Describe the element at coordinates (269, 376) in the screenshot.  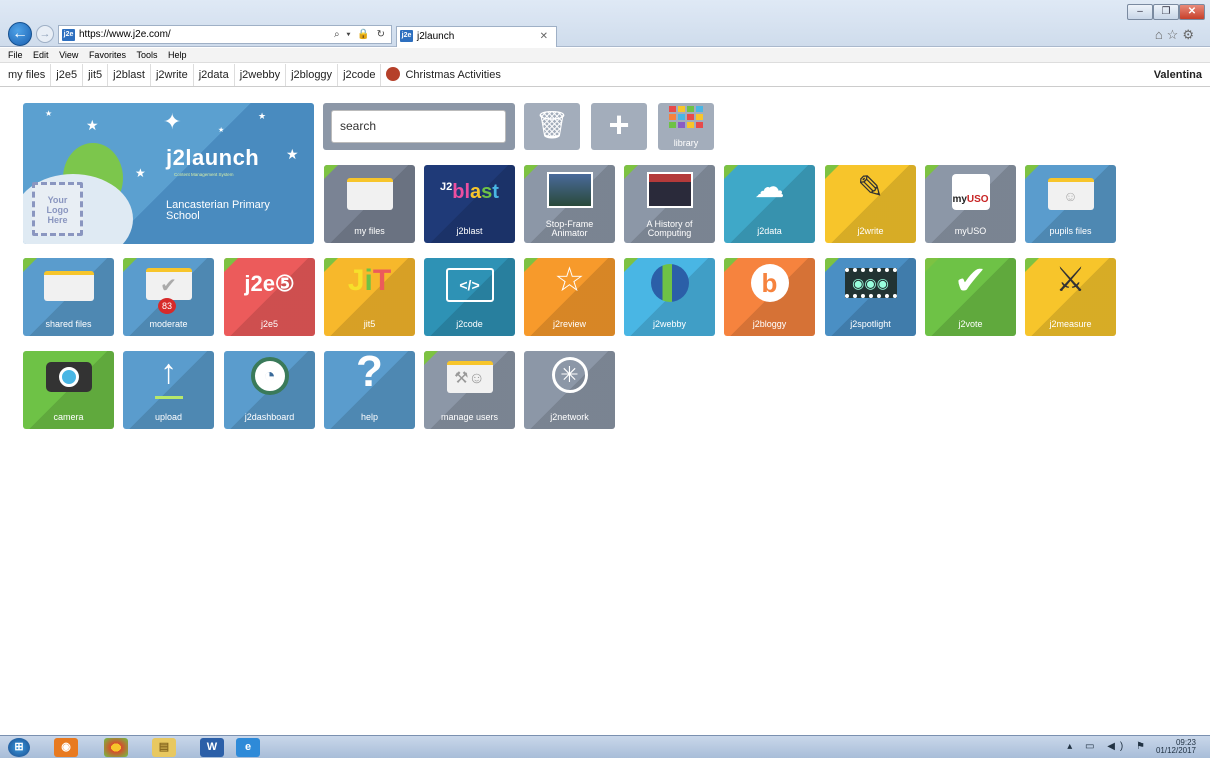
I see `gauge-icon: ◔` at that location.